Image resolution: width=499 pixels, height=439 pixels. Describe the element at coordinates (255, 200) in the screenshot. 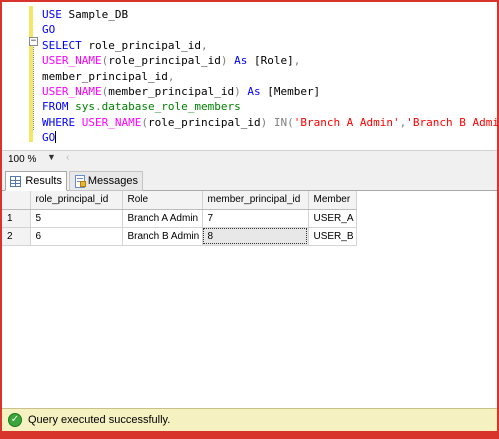

I see `column-header-member-principal-id: member_principal_id` at that location.